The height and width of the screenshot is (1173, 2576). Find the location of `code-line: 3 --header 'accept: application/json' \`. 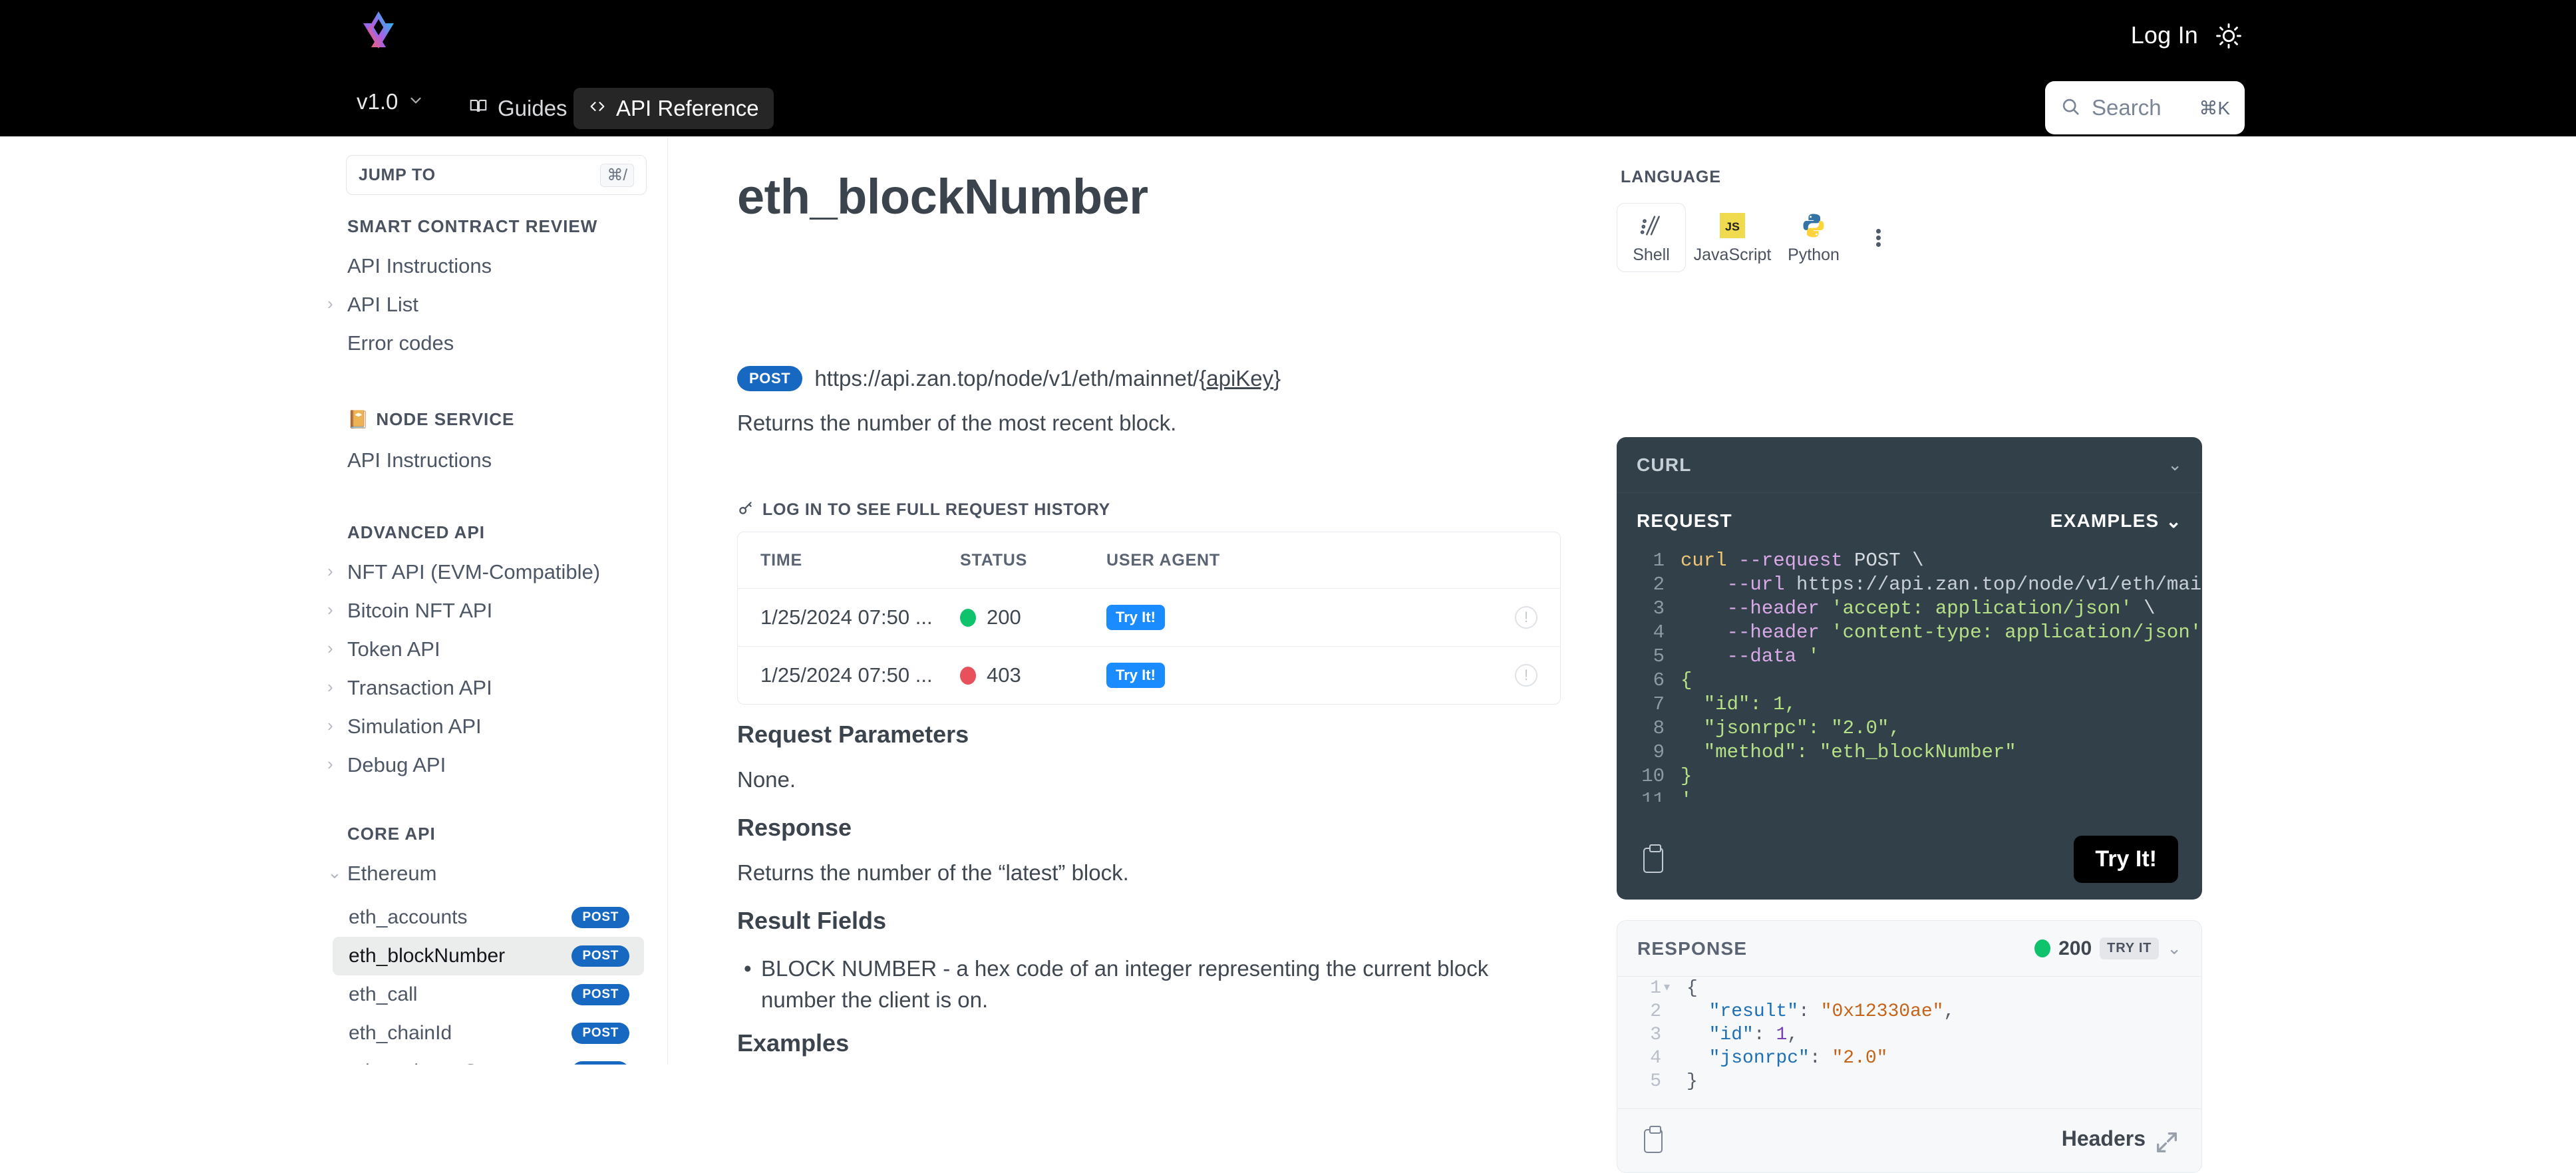

code-line: 3 --header 'accept: application/json' \ is located at coordinates (1909, 609).